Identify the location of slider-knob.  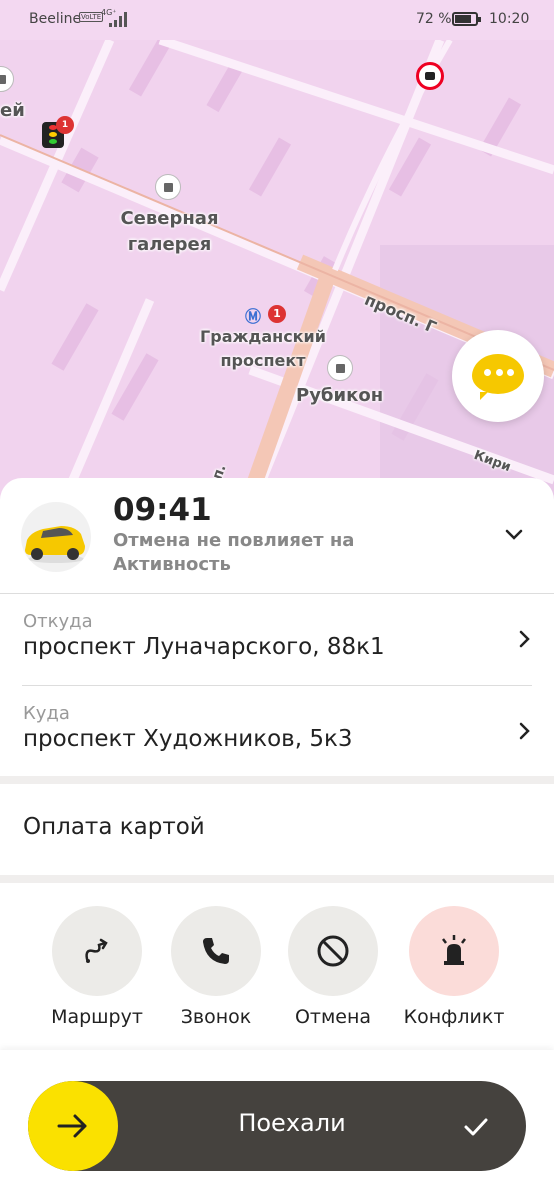
(73, 1126).